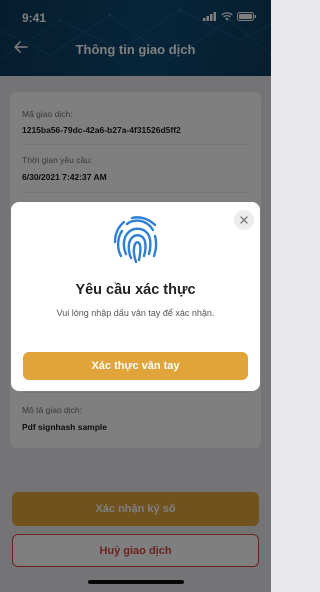  I want to click on modal-title: Yêu cầu xác thực, so click(135, 290).